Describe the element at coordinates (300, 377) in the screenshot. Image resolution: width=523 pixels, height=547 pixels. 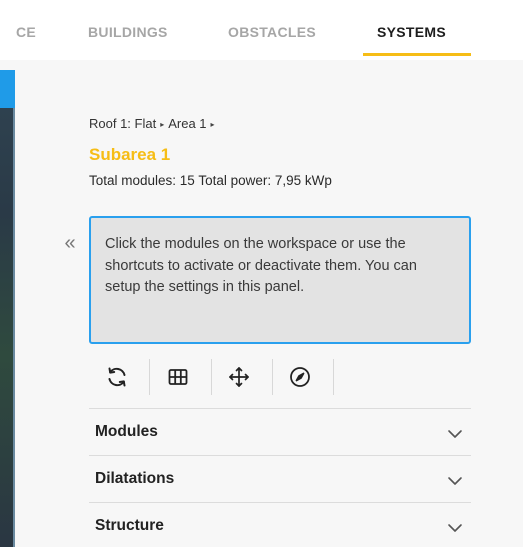
I see `compass-icon` at that location.